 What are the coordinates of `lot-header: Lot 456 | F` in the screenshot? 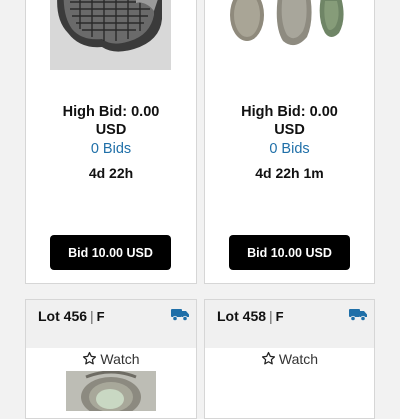 It's located at (111, 324).